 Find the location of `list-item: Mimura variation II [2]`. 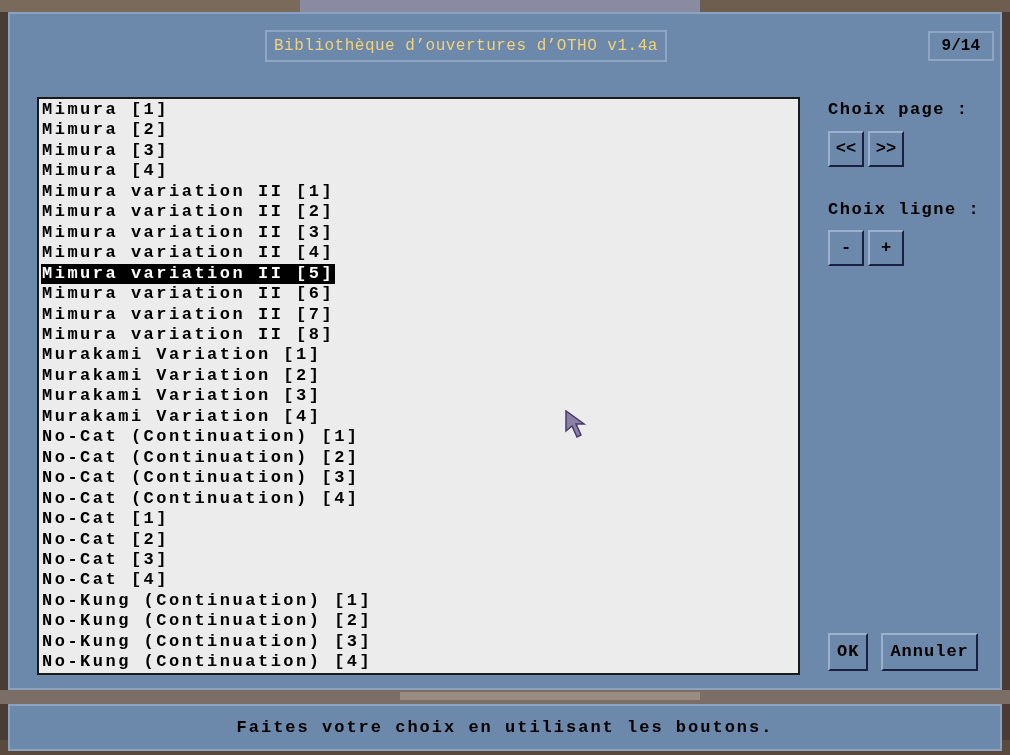

list-item: Mimura variation II [2] is located at coordinates (188, 212).